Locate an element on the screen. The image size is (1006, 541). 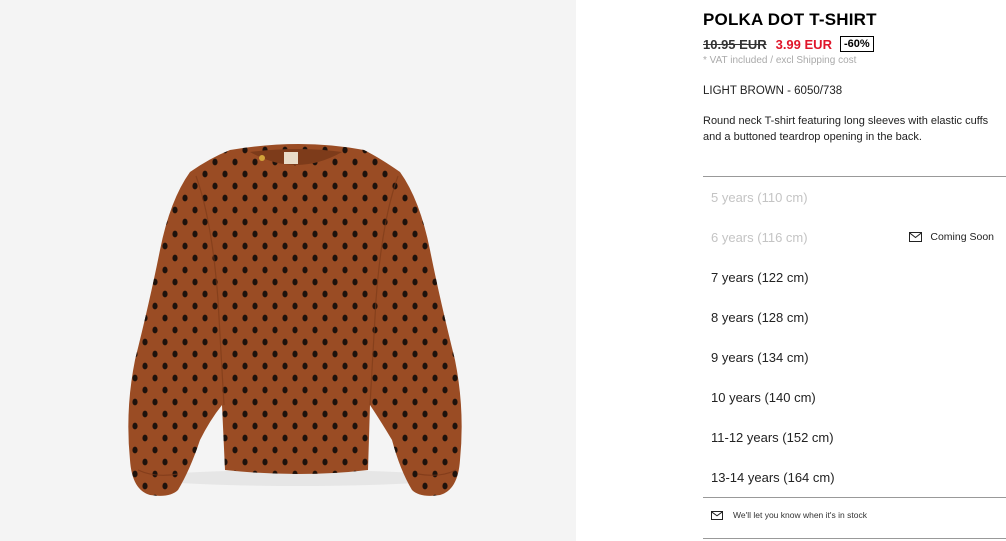
size-label: 8 years (128 cm) is located at coordinates (760, 317).